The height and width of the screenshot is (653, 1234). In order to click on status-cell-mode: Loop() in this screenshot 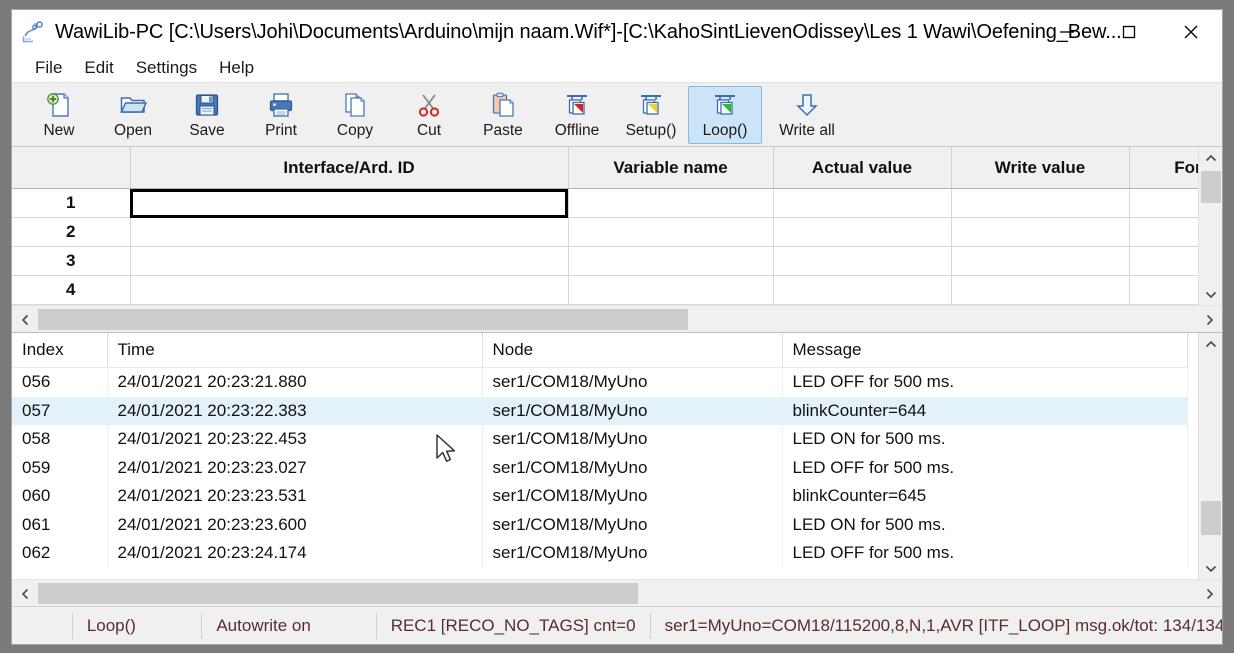, I will do `click(136, 625)`.